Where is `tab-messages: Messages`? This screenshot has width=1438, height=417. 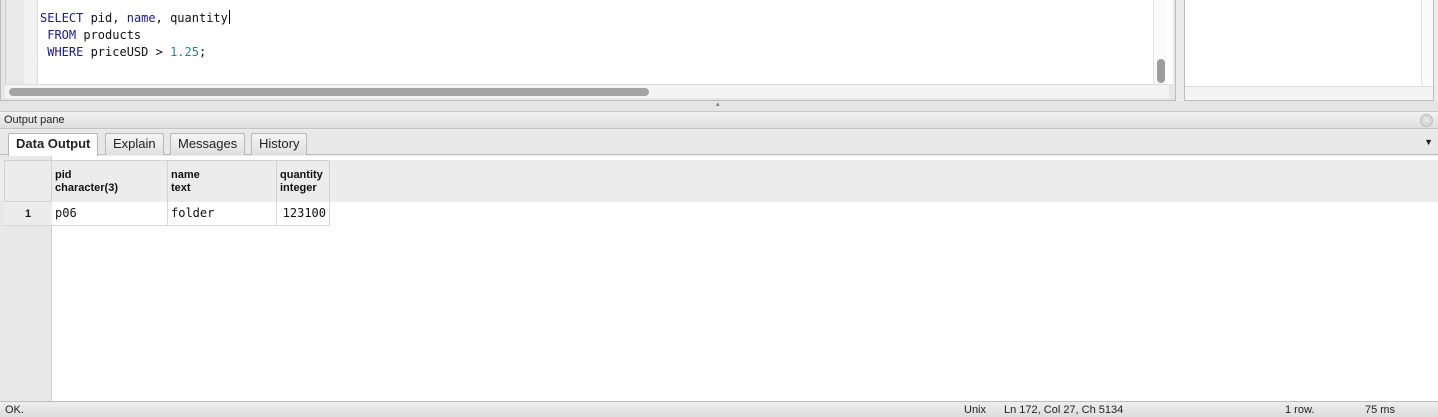
tab-messages: Messages is located at coordinates (208, 144).